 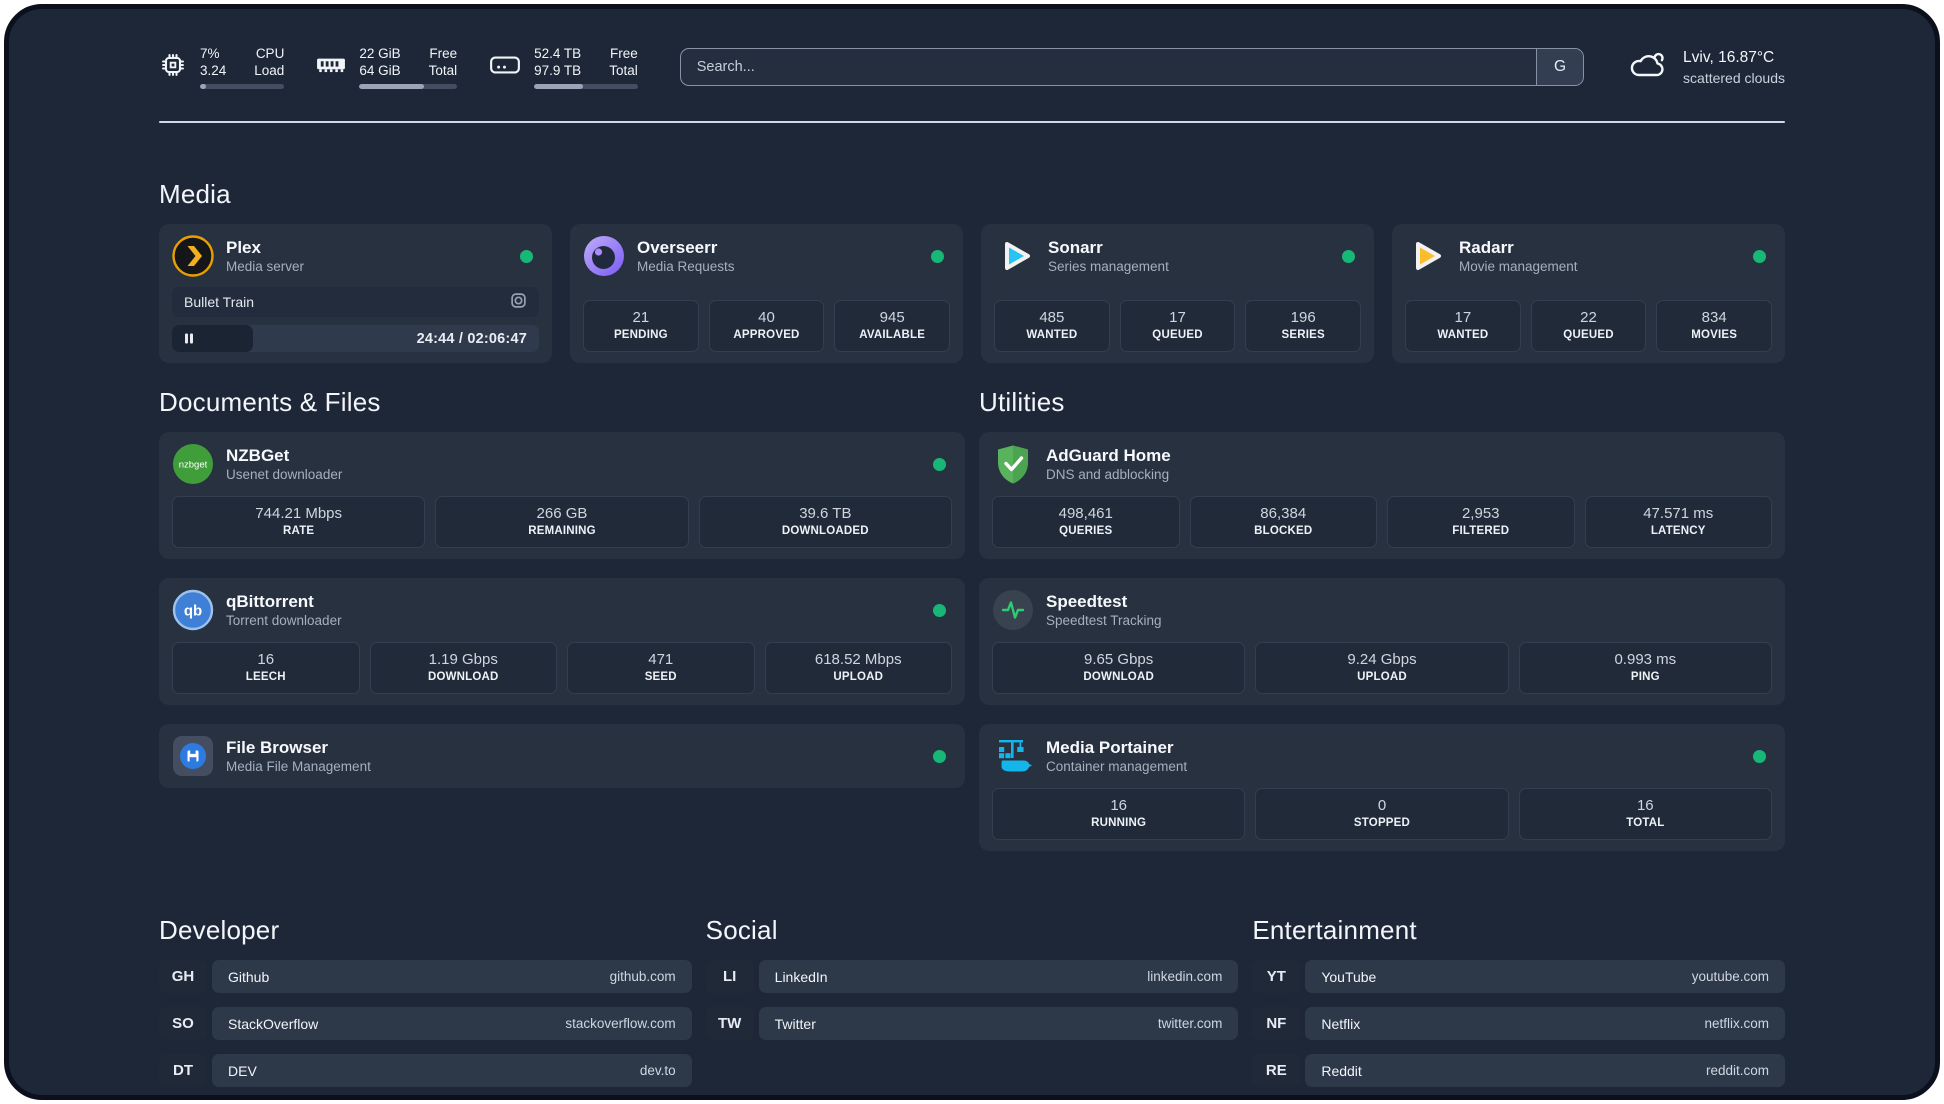 I want to click on app-name: qBittorrent, so click(x=270, y=601).